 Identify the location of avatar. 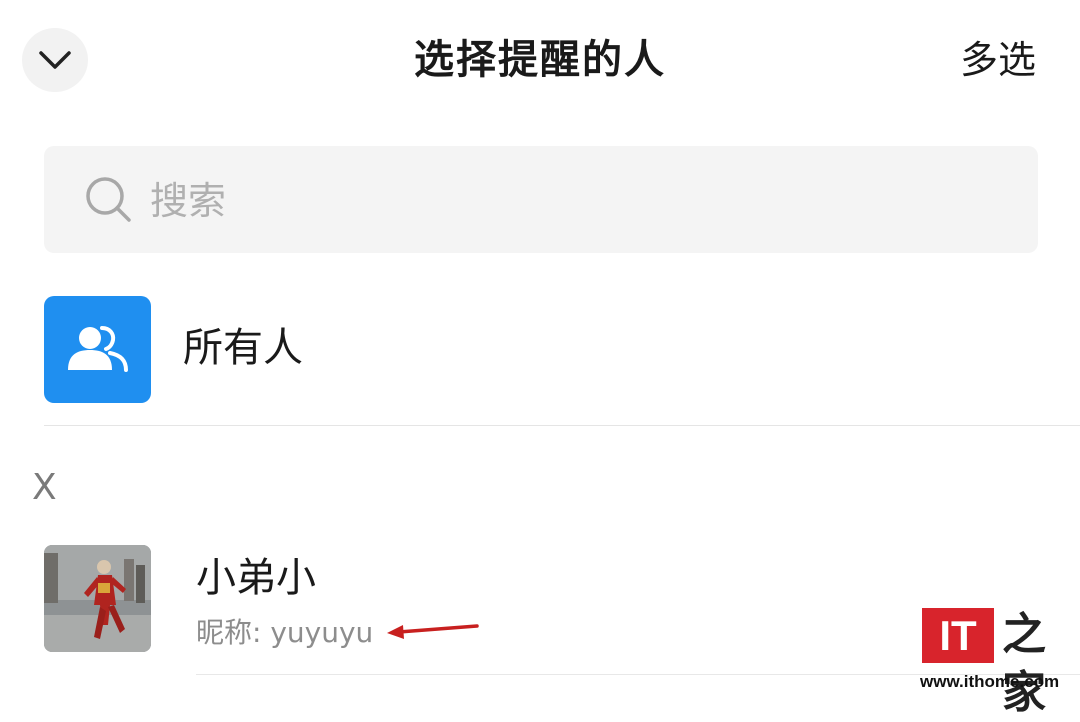
(97, 598).